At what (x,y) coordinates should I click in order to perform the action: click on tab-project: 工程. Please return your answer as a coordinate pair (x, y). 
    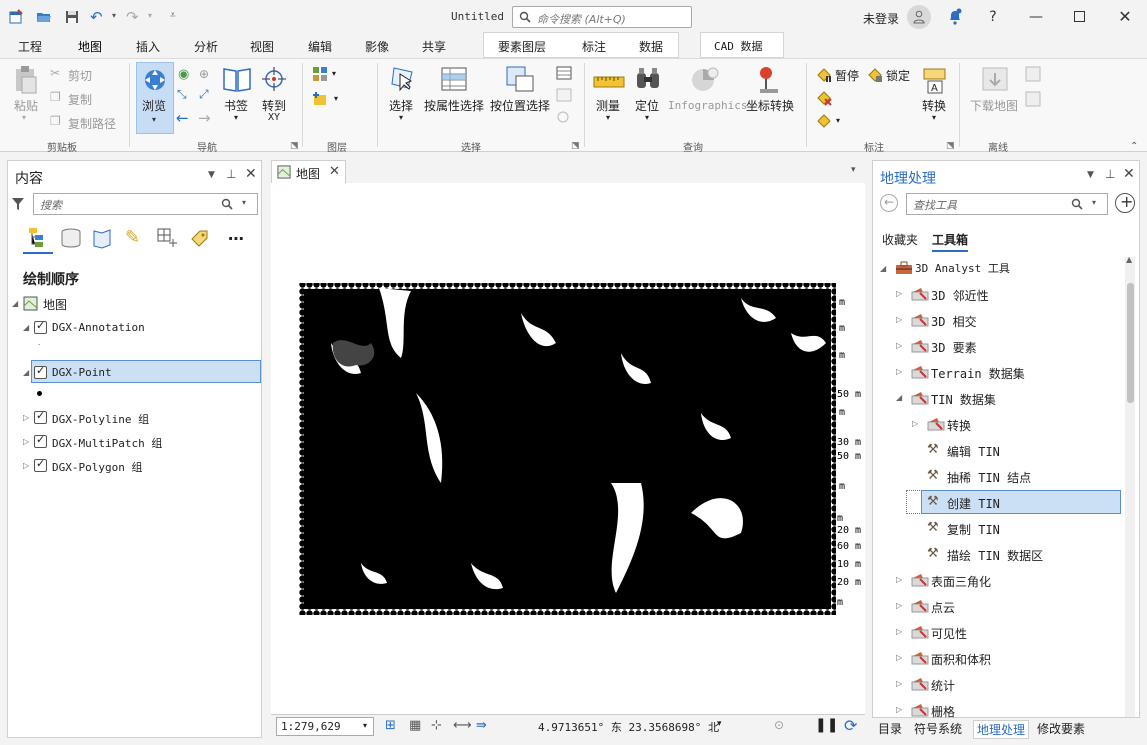
    Looking at the image, I should click on (30, 46).